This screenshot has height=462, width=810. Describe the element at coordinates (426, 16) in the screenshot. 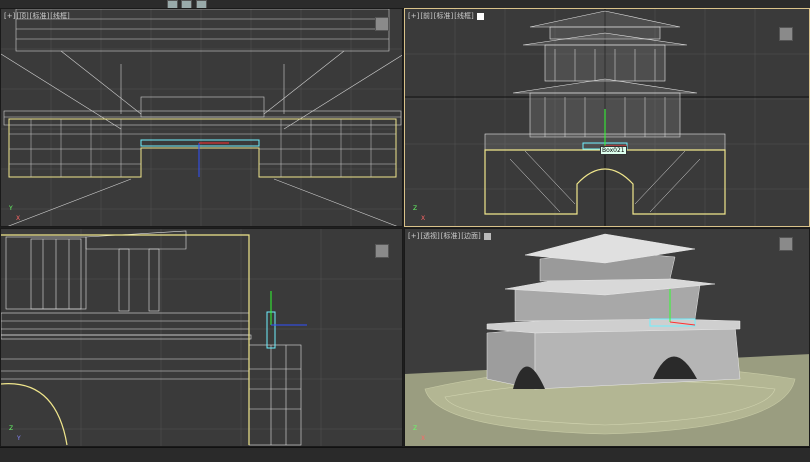

I see `viewport-view-menu: [前]` at that location.